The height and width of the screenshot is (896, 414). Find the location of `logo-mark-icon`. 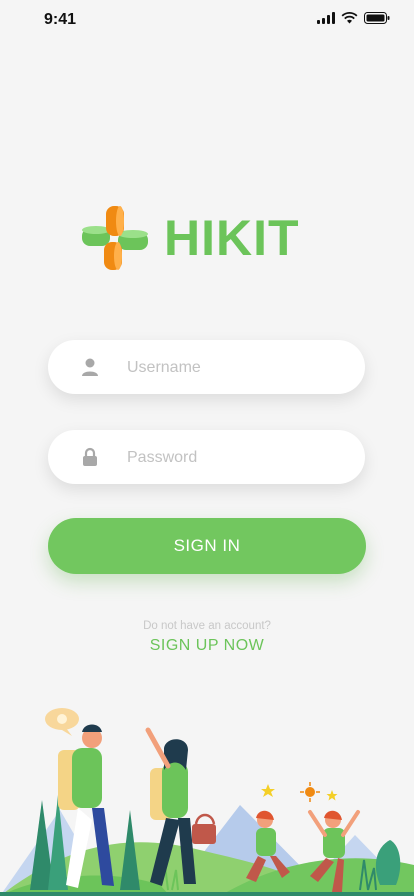

logo-mark-icon is located at coordinates (115, 238).